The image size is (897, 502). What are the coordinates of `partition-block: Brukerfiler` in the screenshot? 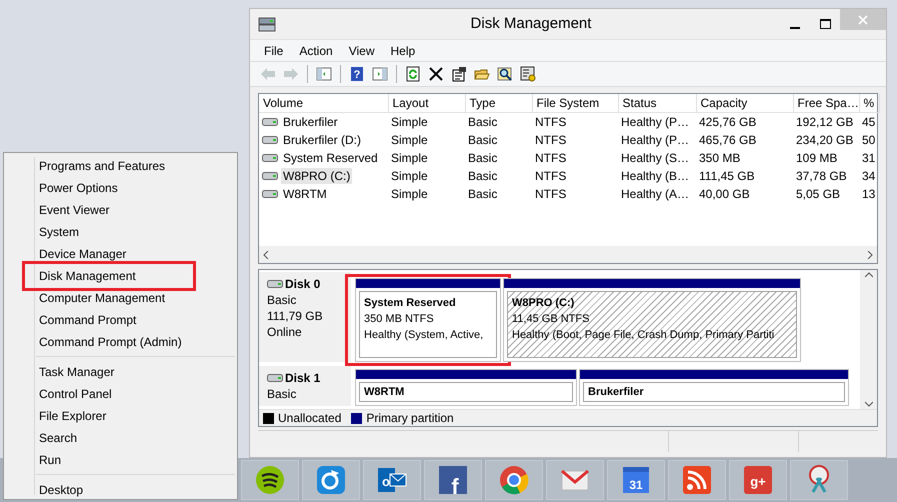 It's located at (714, 387).